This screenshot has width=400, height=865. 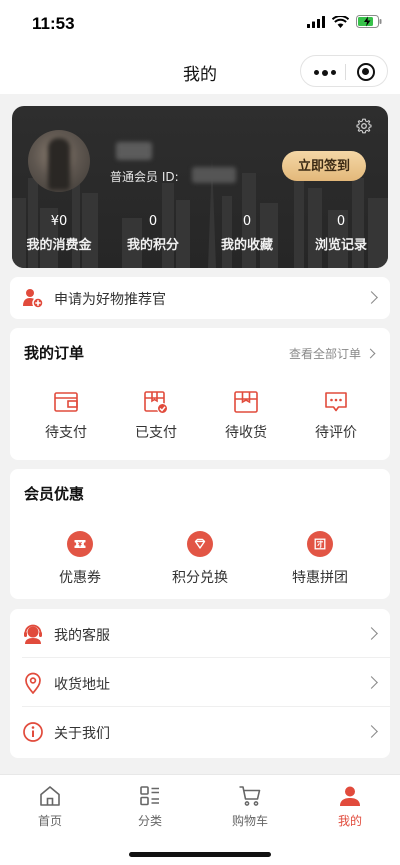 What do you see at coordinates (50, 796) in the screenshot?
I see `home-icon` at bounding box center [50, 796].